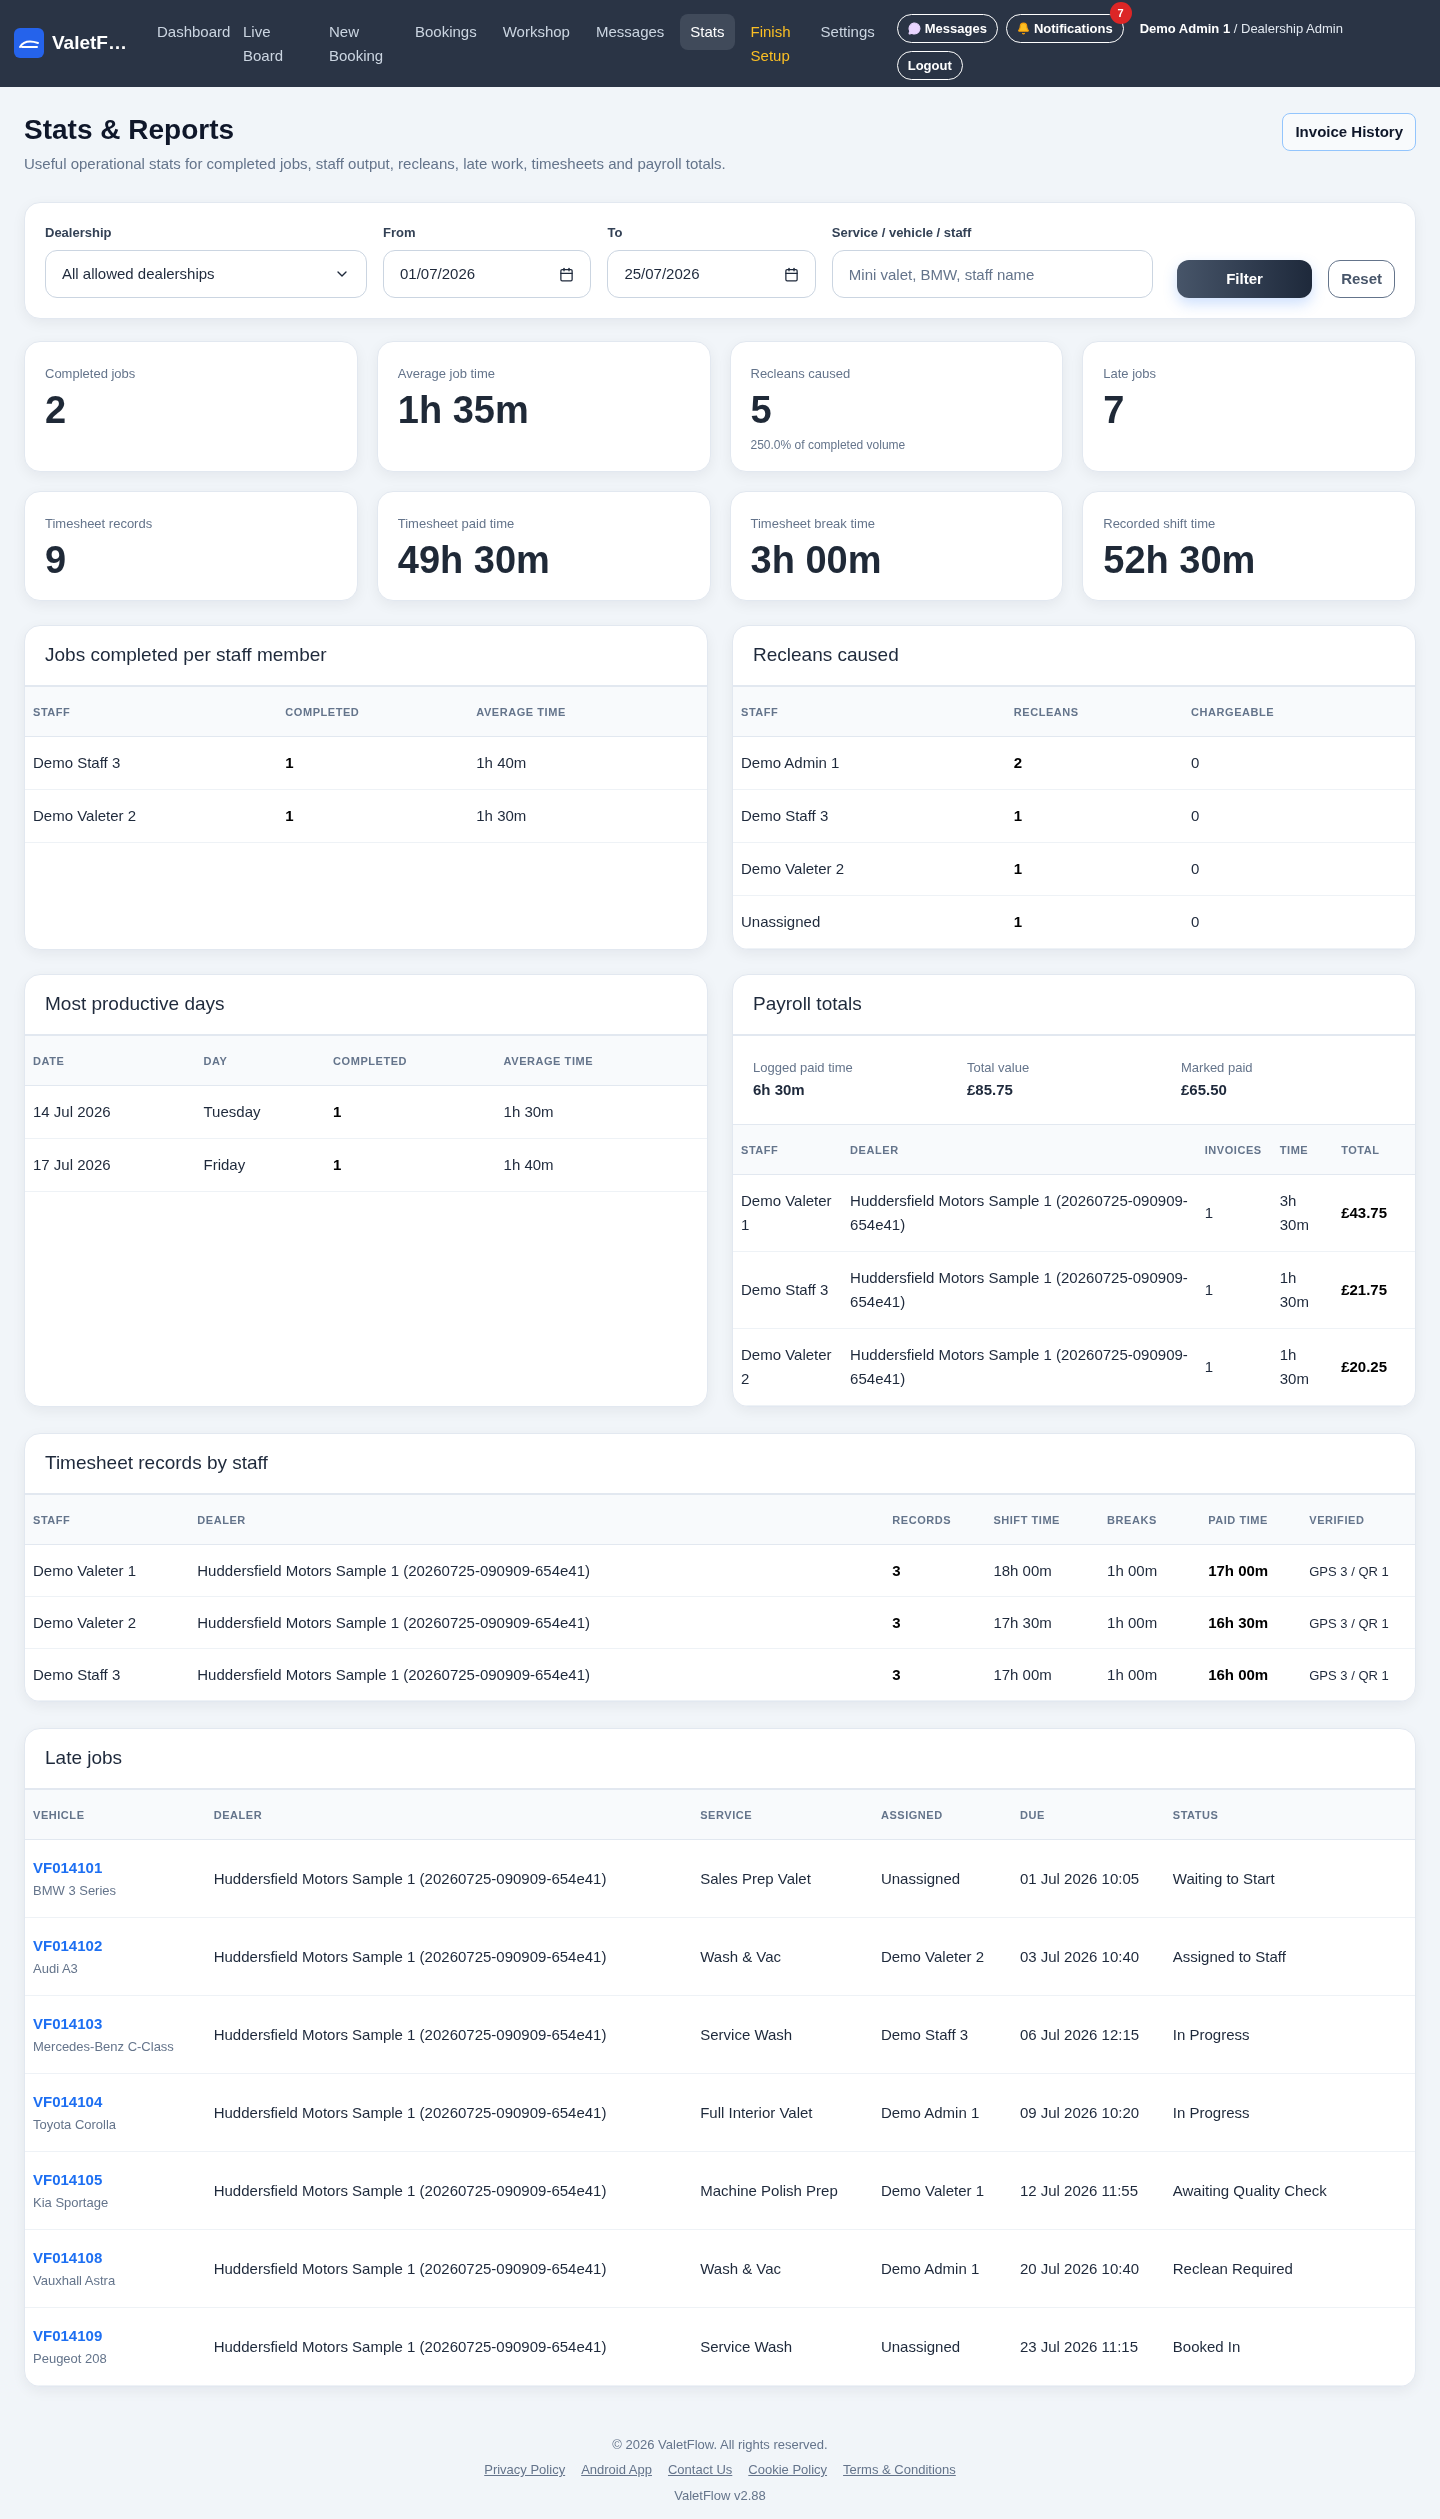 The height and width of the screenshot is (2519, 1440). Describe the element at coordinates (1349, 132) in the screenshot. I see `invoice-history-button: Invoice History` at that location.